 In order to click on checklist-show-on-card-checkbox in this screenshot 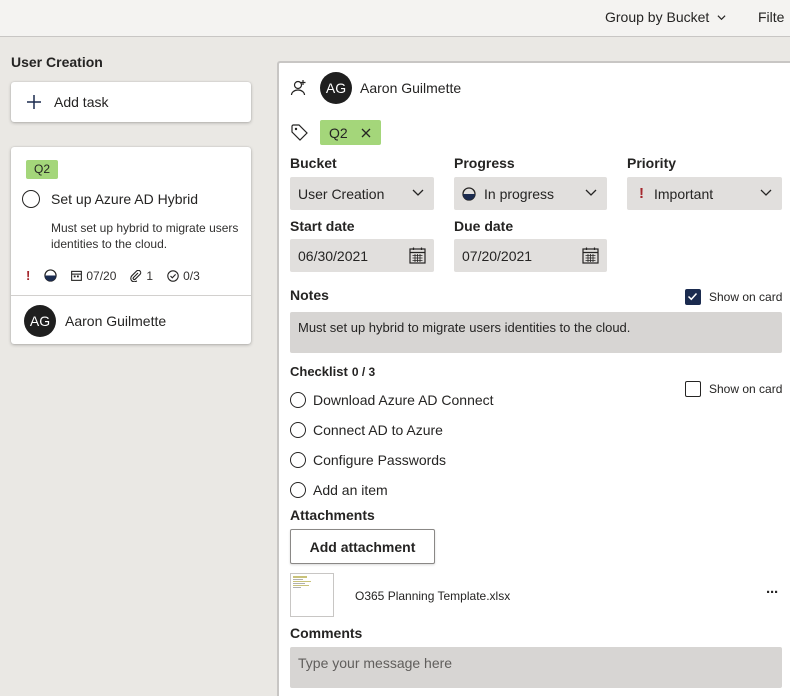, I will do `click(693, 389)`.